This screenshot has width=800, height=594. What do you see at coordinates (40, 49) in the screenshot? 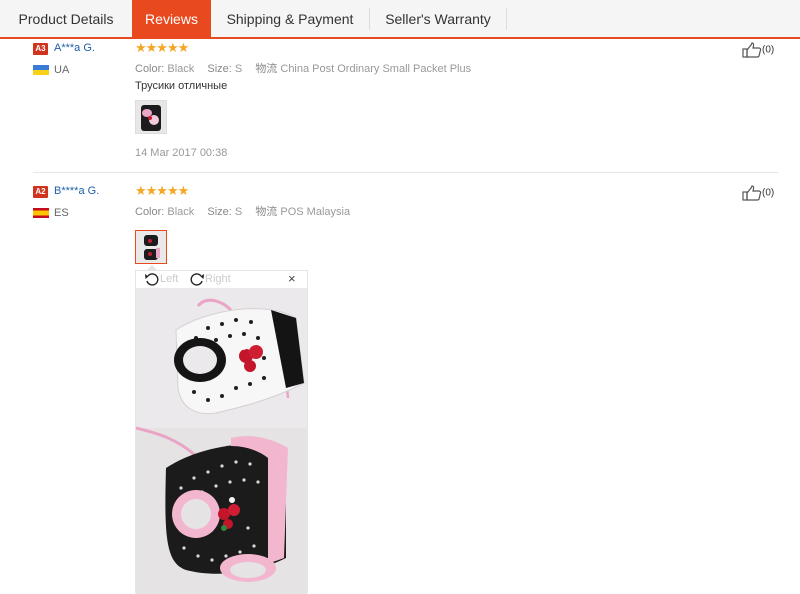
I see `buyer-level-badge: A3` at bounding box center [40, 49].